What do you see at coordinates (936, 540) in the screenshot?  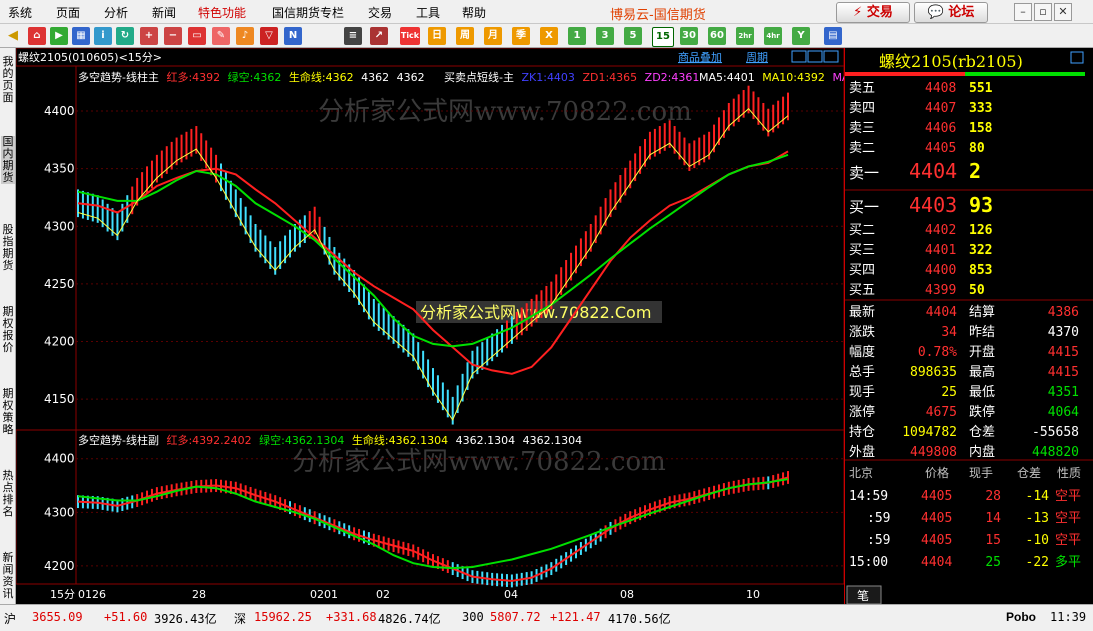 I see `tick-price: 4405` at bounding box center [936, 540].